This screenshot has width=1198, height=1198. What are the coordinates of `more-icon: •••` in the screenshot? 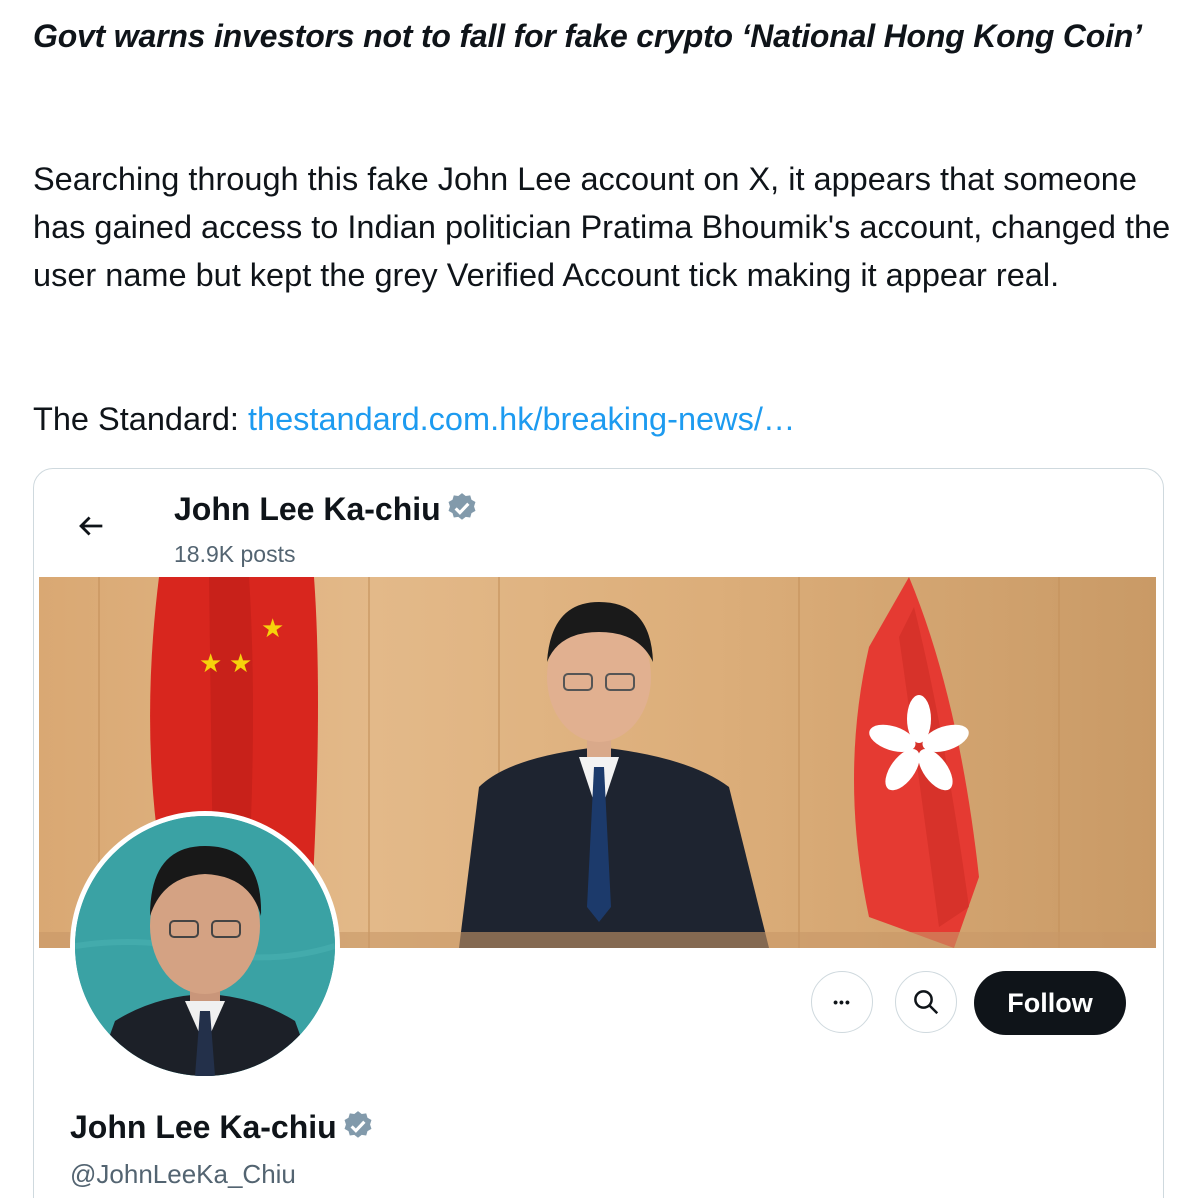 It's located at (842, 1002).